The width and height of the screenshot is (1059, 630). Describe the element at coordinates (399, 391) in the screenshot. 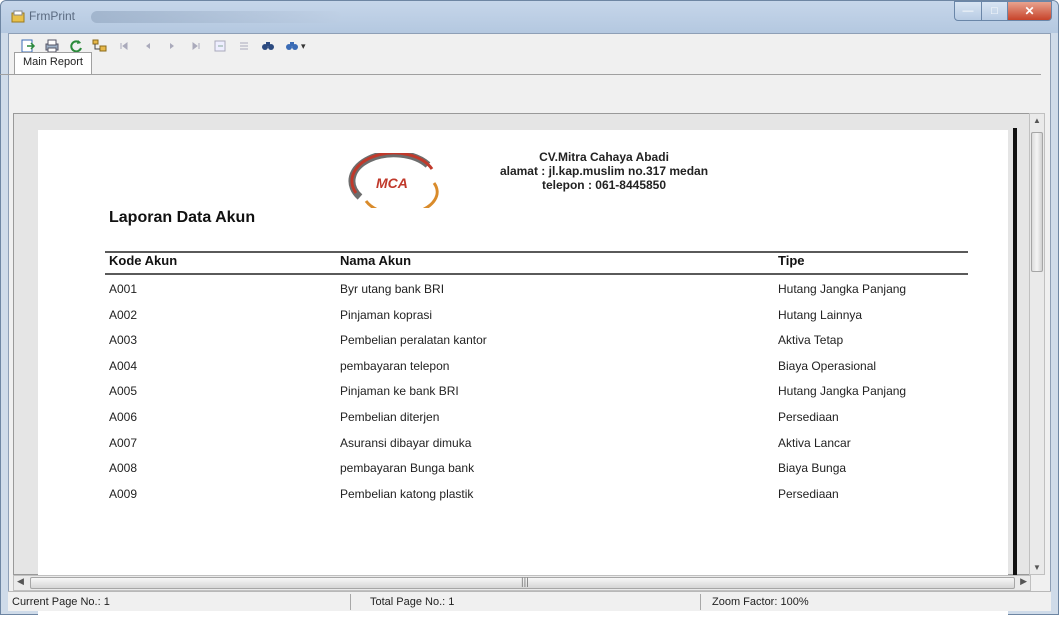

I see `cell-nama-akun: Pinjaman ke bank BRI` at that location.